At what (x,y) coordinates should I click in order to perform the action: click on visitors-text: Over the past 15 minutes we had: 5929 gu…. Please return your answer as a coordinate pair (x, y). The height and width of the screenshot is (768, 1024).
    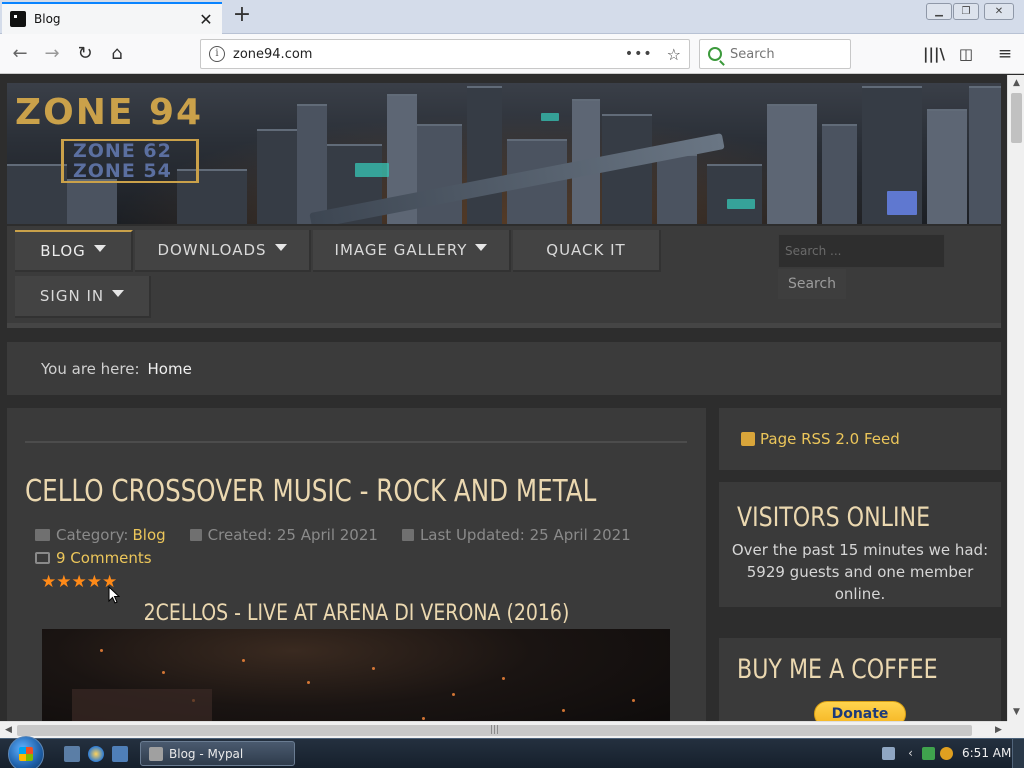
    Looking at the image, I should click on (860, 572).